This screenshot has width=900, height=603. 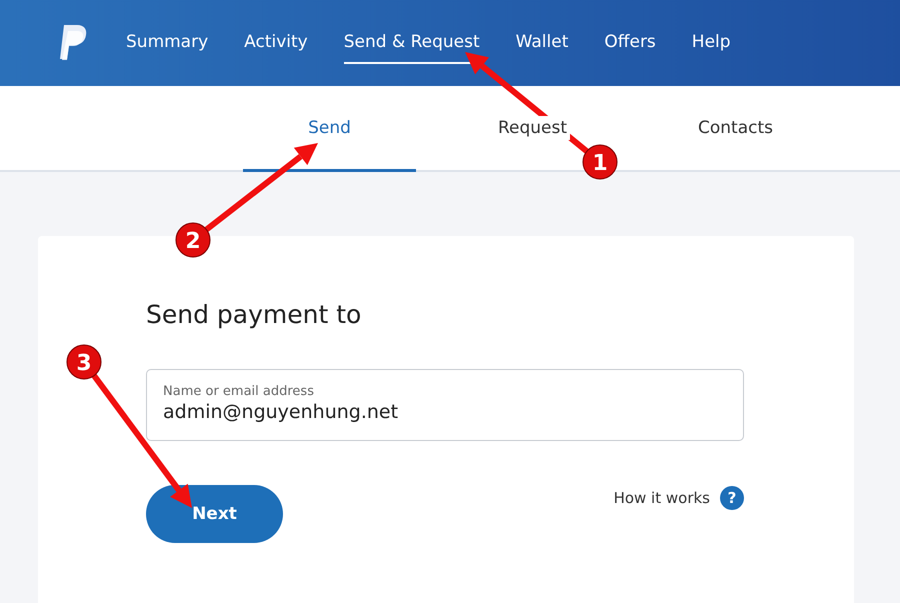 I want to click on step-badge: 3, so click(x=84, y=362).